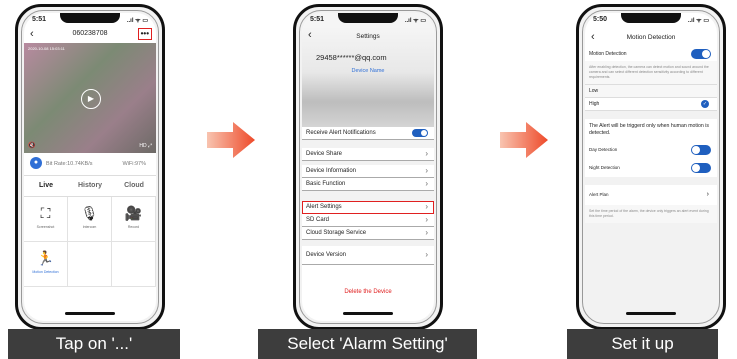 The image size is (737, 359). Describe the element at coordinates (89, 213) in the screenshot. I see `microphone-icon: 🎙` at that location.